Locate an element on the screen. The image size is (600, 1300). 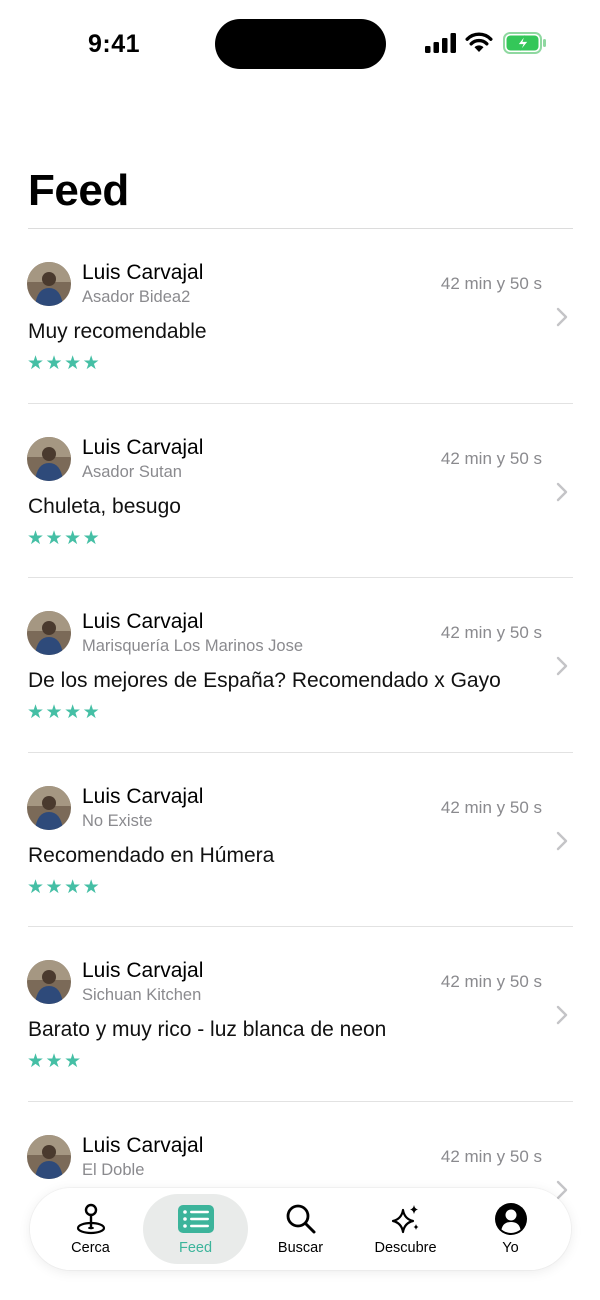
dynamic-island is located at coordinates (300, 44).